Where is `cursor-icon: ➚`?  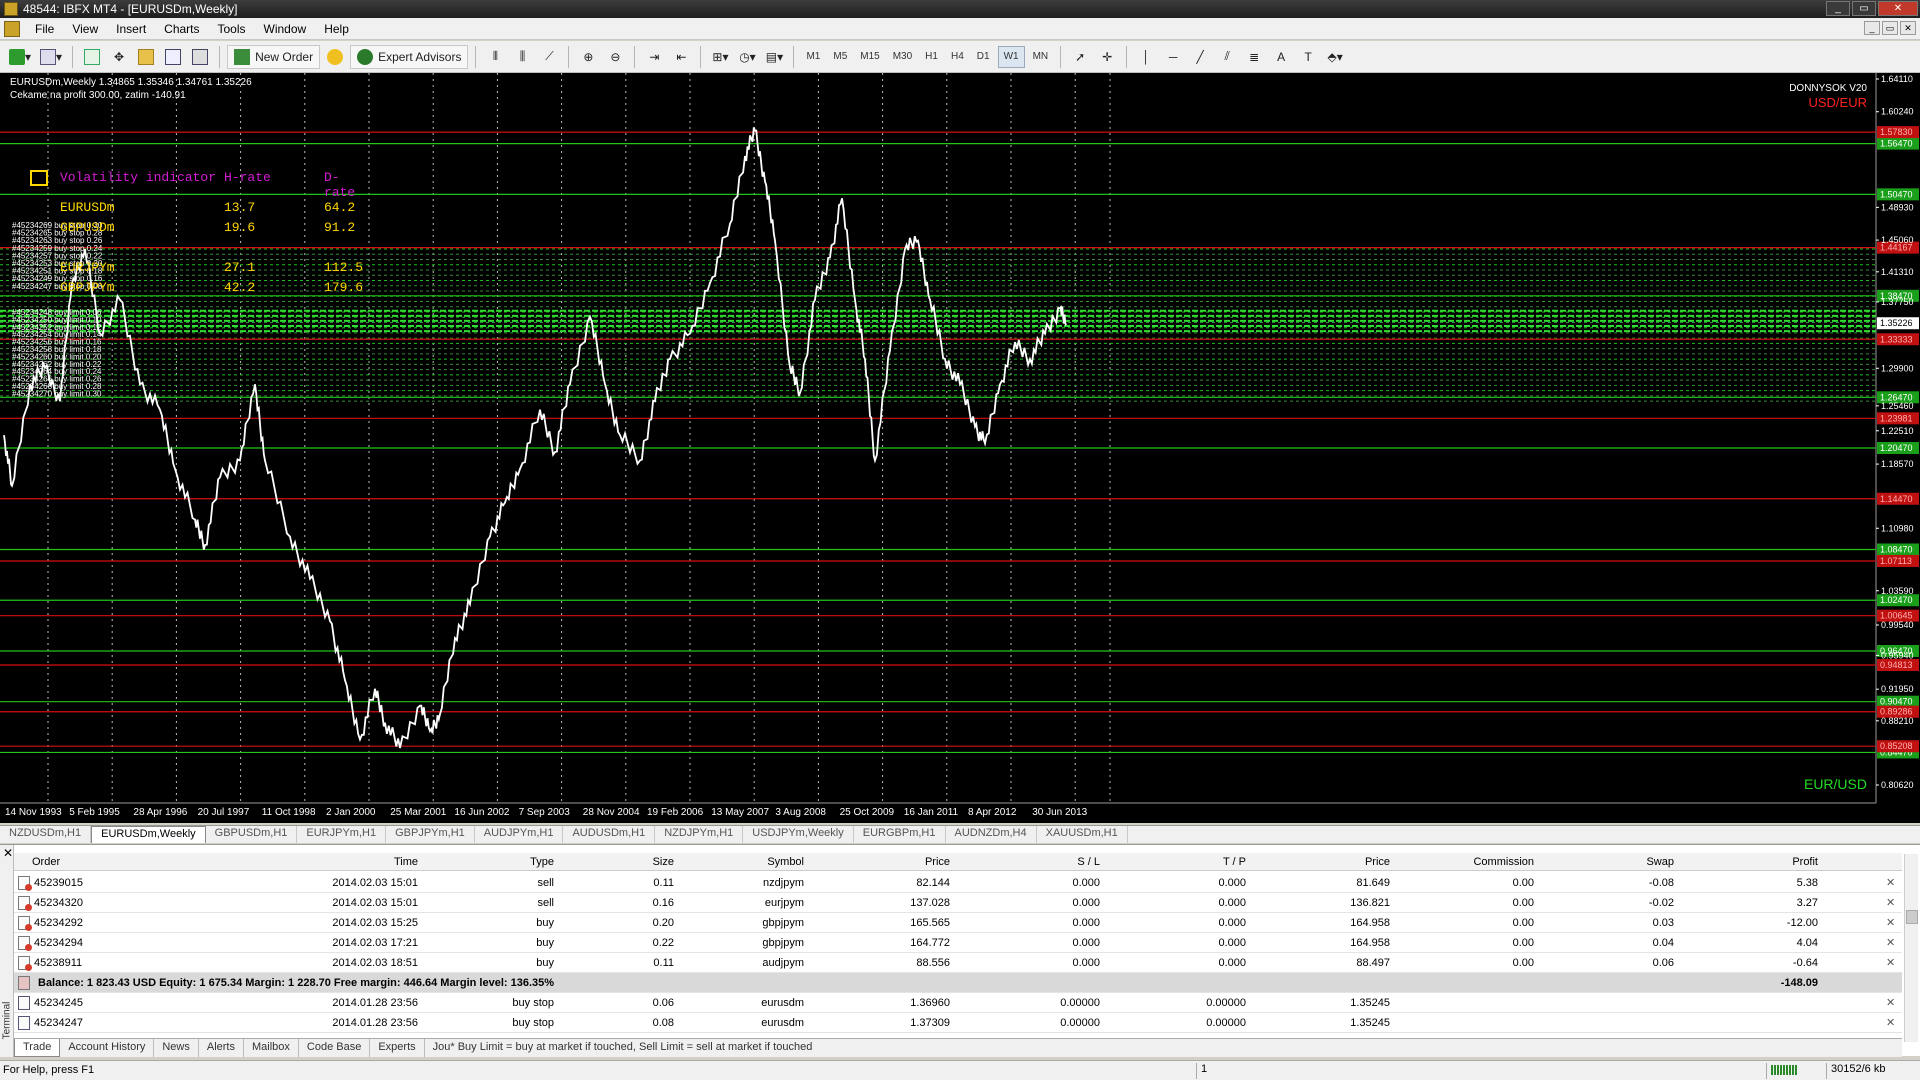
cursor-icon: ➚ is located at coordinates (1080, 57).